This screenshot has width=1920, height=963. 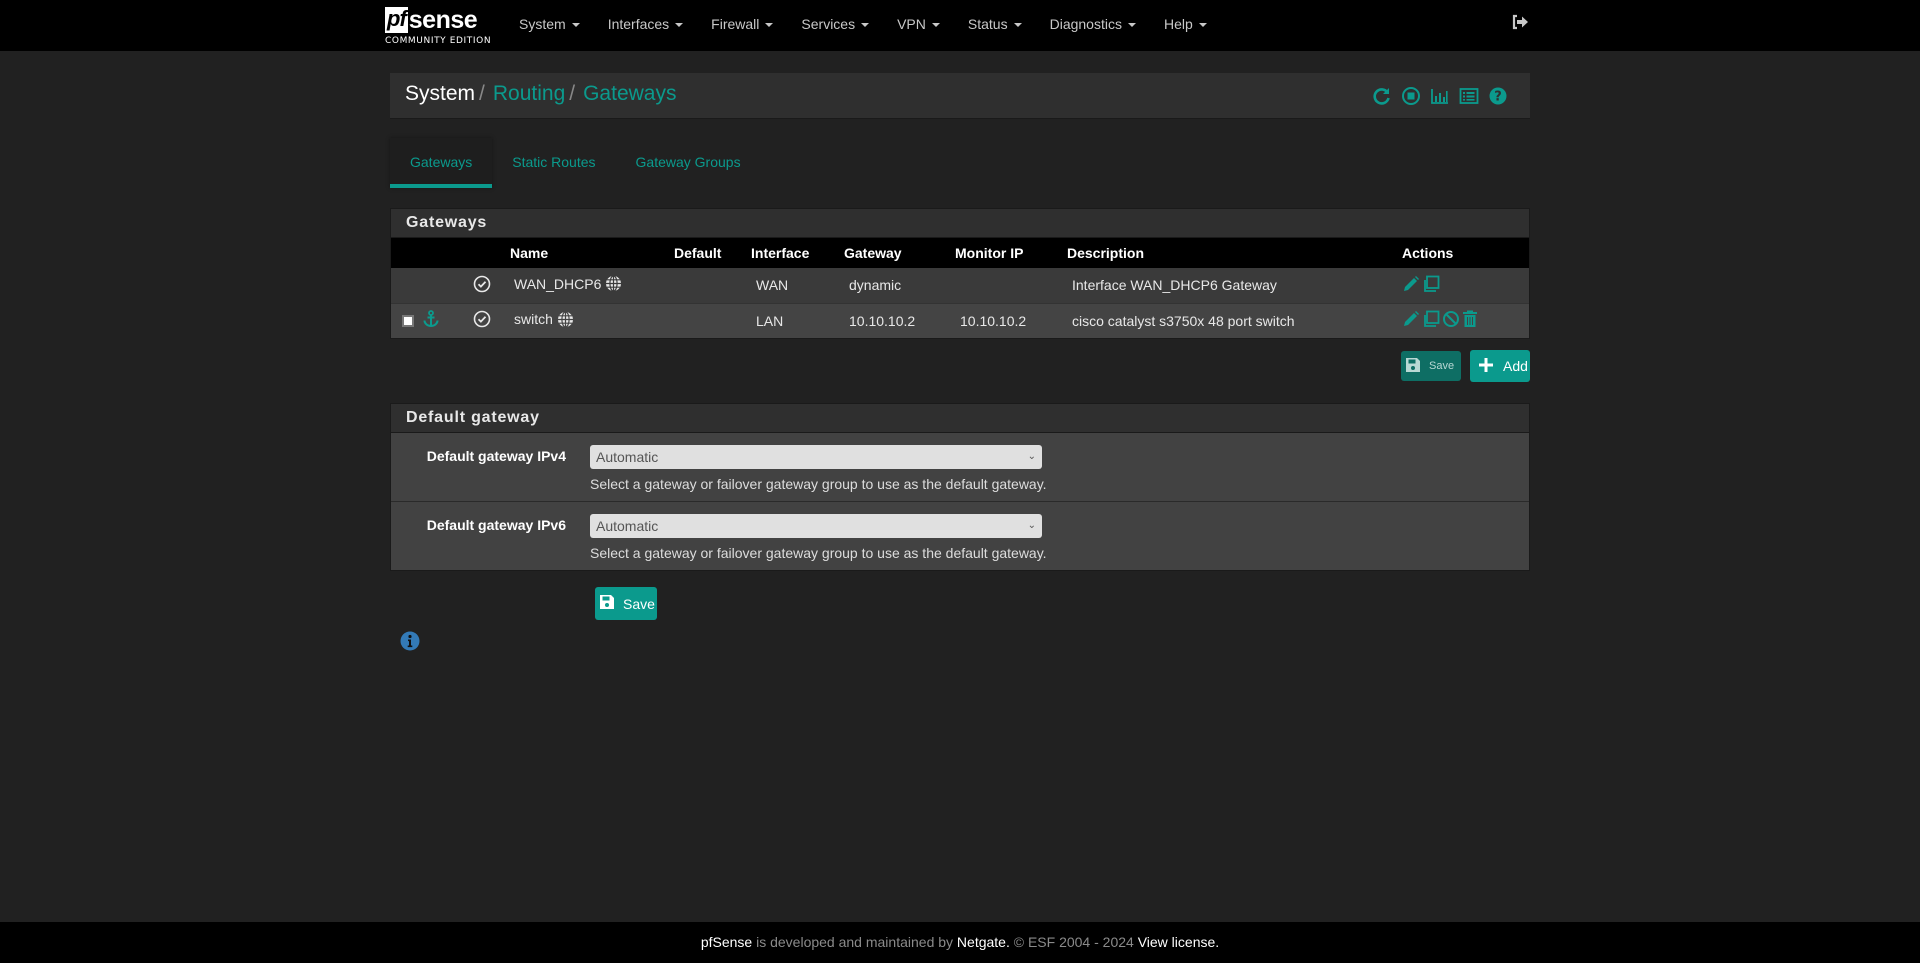 I want to click on row-interface-cell: WAN, so click(x=792, y=285).